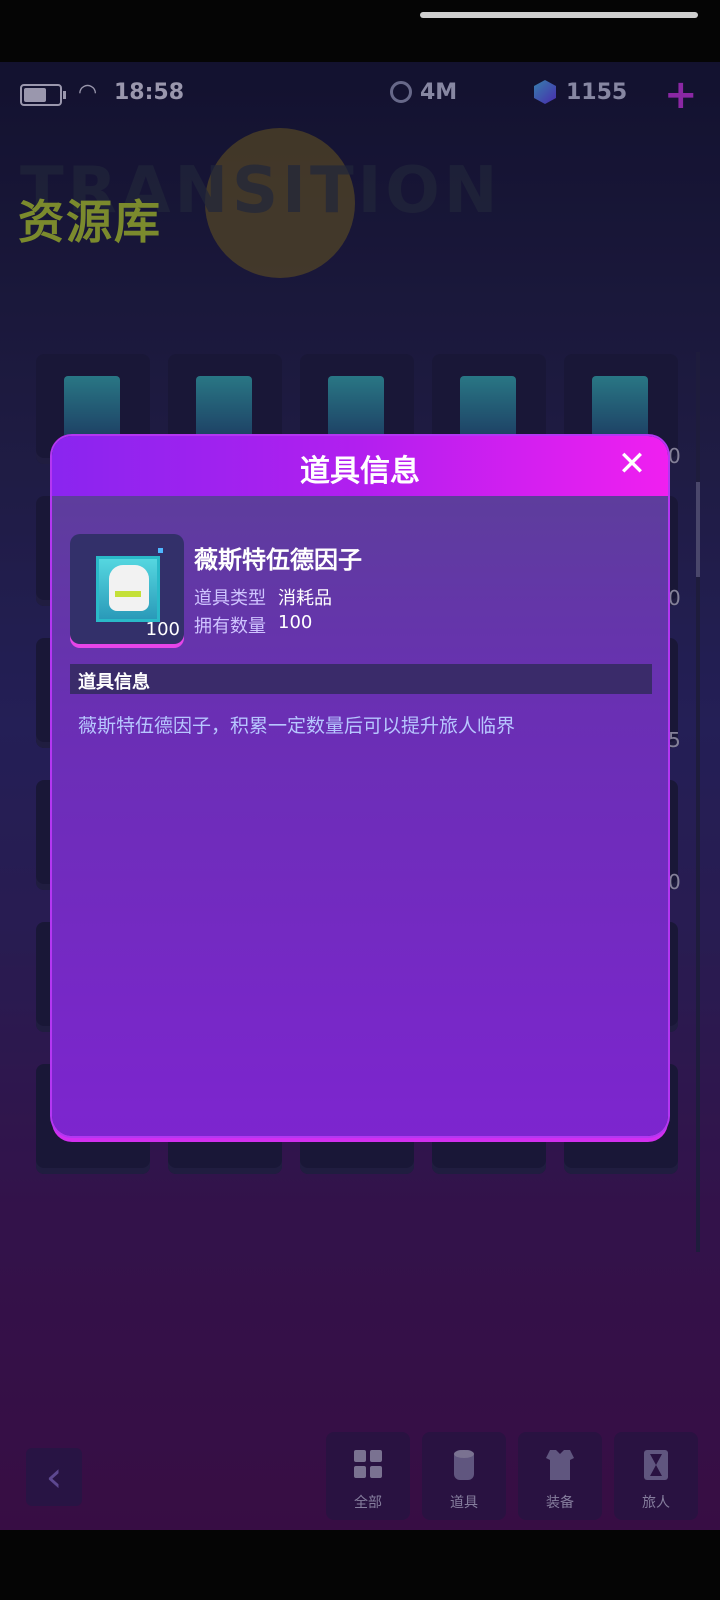 This screenshot has height=1600, width=720. I want to click on owned-count-value: 100, so click(295, 622).